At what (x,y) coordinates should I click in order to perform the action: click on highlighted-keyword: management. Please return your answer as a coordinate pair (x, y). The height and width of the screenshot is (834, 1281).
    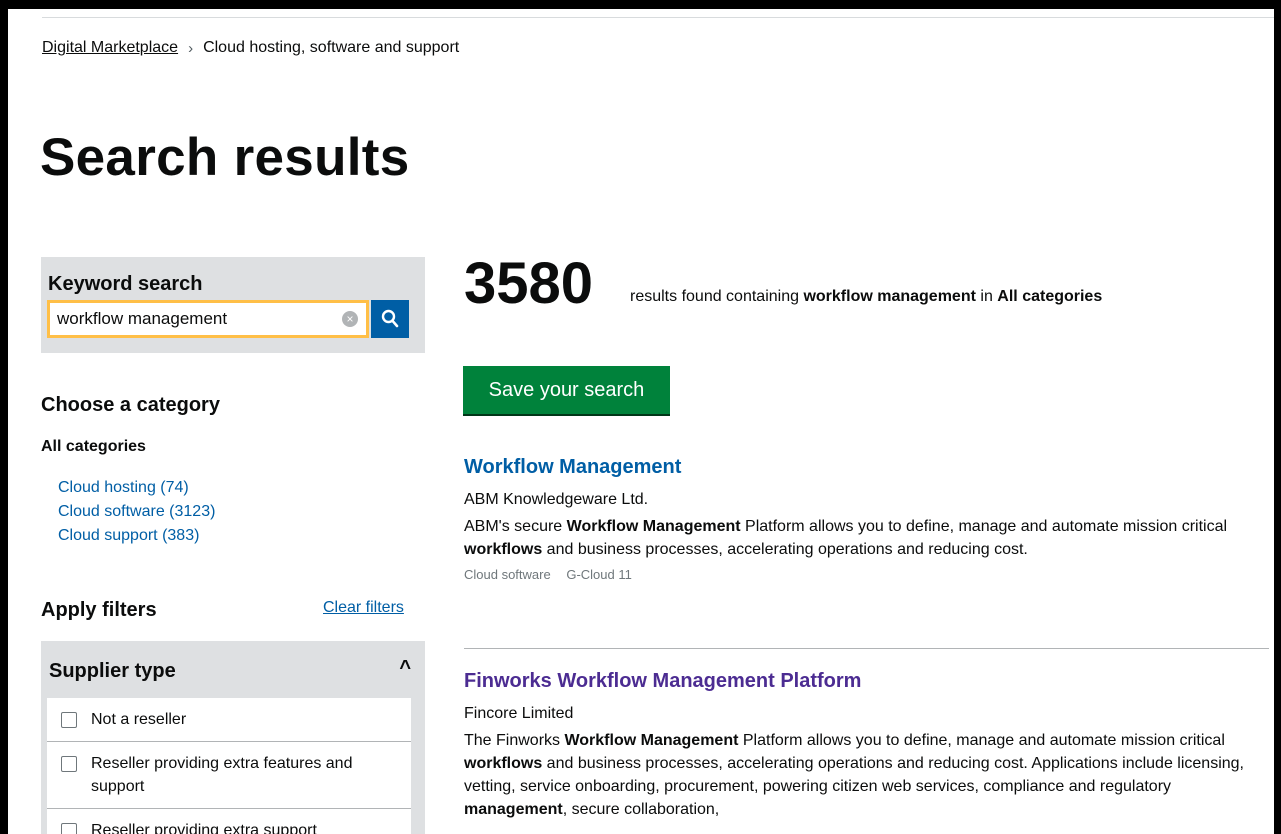
    Looking at the image, I should click on (513, 809).